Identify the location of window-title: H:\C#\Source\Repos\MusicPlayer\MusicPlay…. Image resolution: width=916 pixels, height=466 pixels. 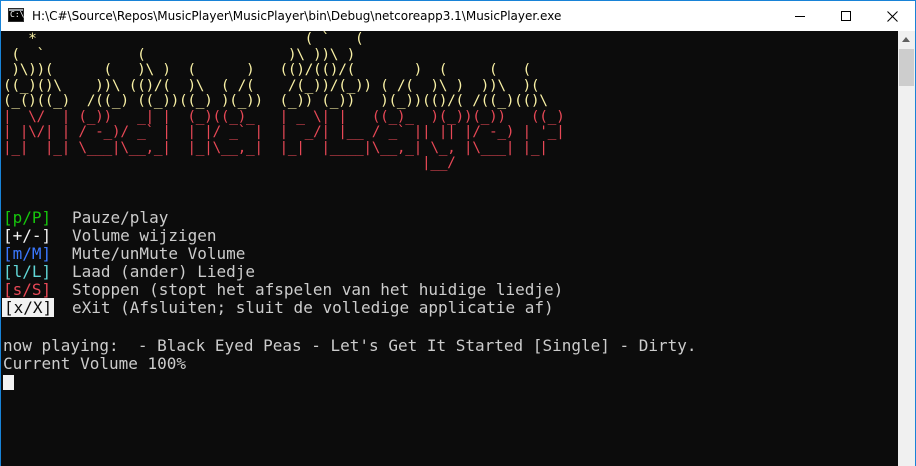
(297, 16).